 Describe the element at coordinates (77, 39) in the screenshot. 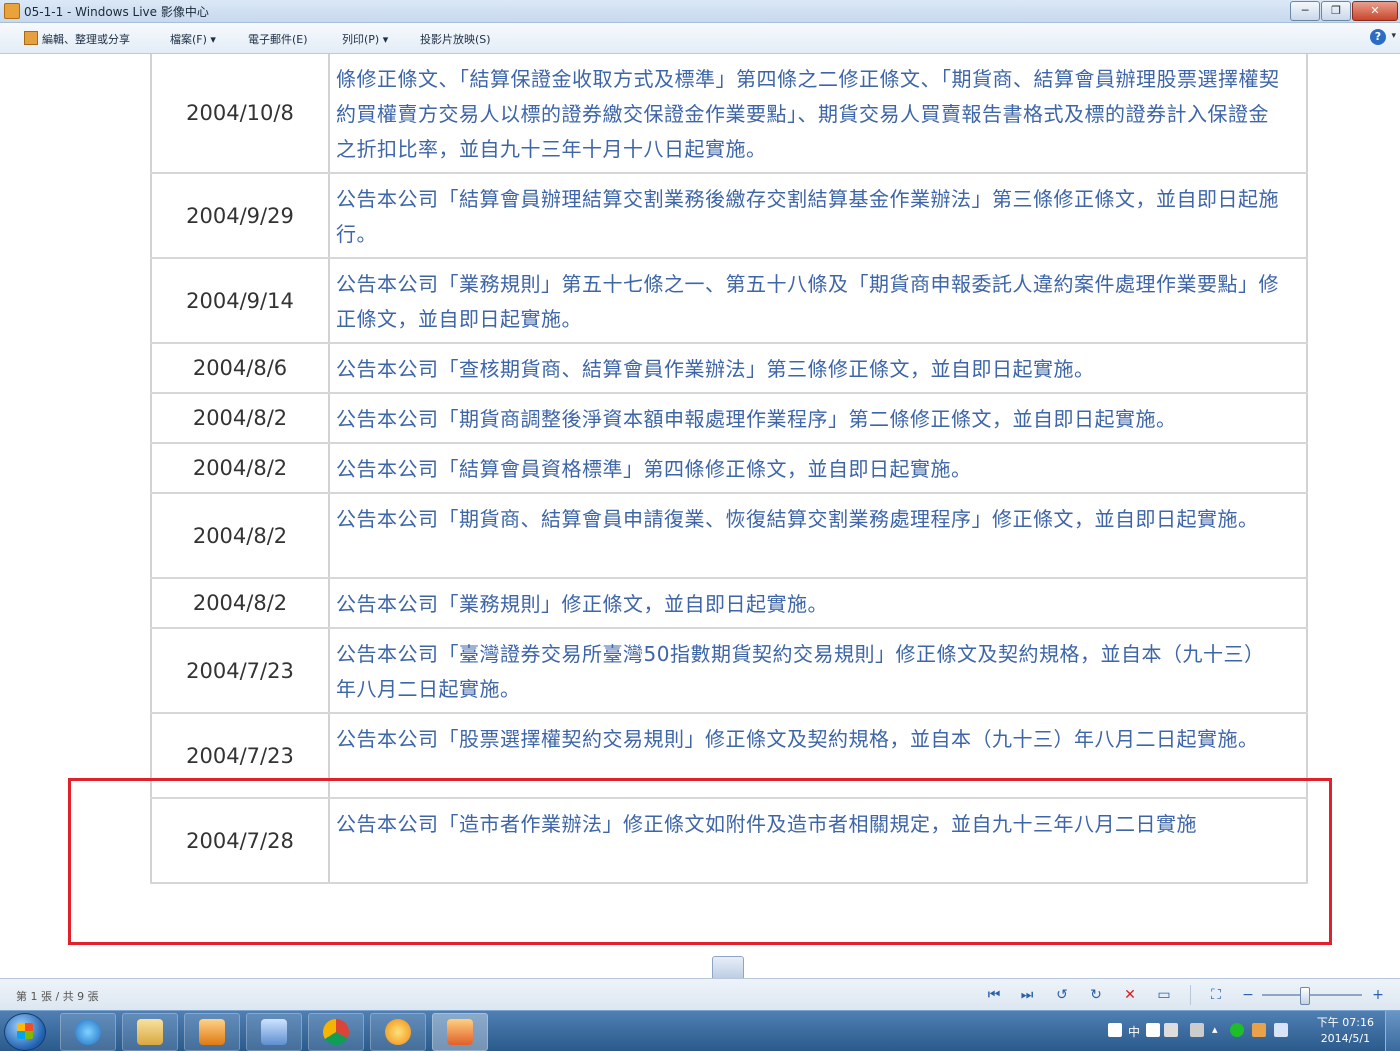

I see `menu-edit-organize-share: 編輯、整理或分享` at that location.